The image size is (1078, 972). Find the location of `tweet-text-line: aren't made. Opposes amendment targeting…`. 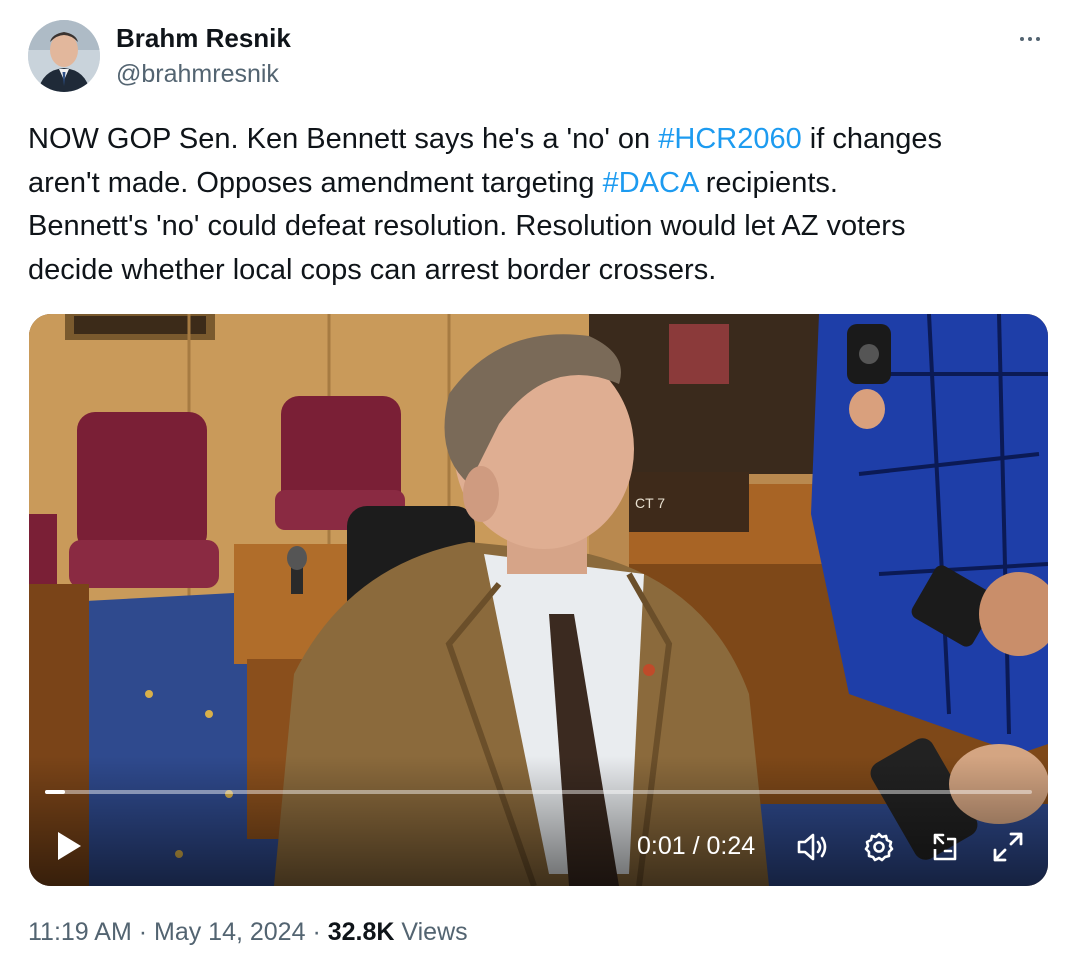

tweet-text-line: aren't made. Opposes amendment targeting… is located at coordinates (528, 184).